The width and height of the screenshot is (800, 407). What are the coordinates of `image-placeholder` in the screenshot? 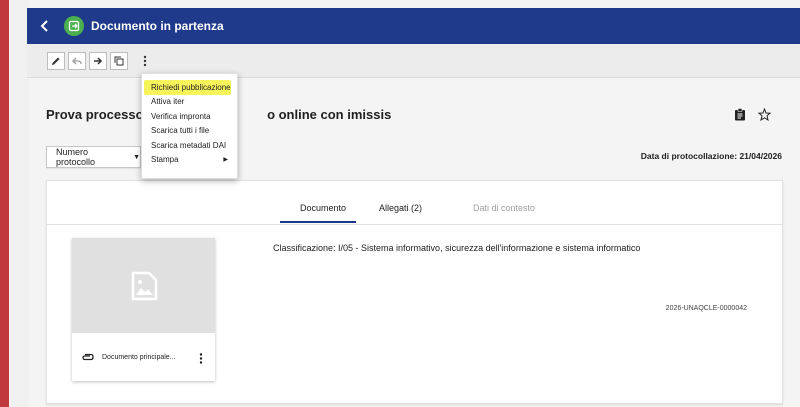 It's located at (143, 285).